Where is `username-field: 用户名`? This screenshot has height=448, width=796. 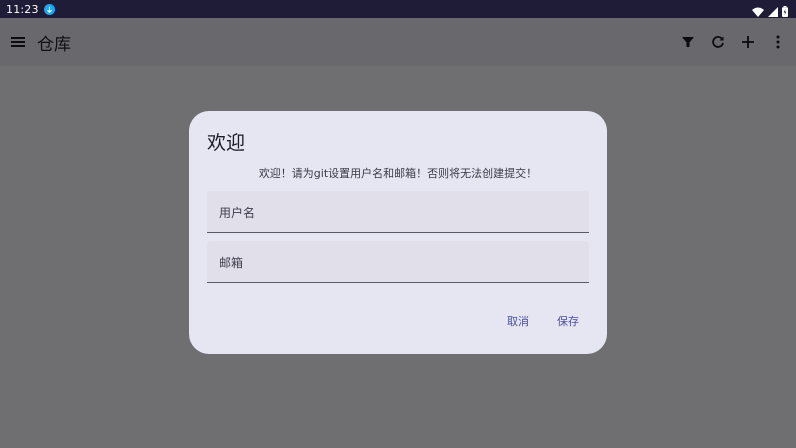
username-field: 用户名 is located at coordinates (398, 212).